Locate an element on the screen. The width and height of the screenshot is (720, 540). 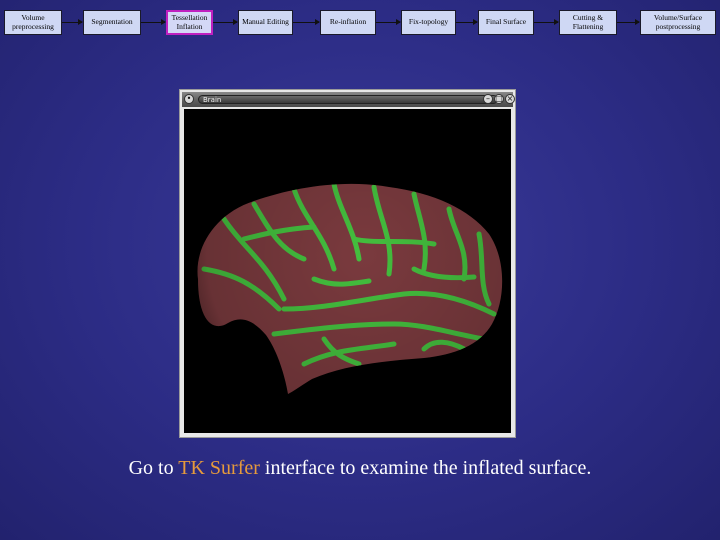
step-label: Volume preprocessing is located at coordinates (33, 22).